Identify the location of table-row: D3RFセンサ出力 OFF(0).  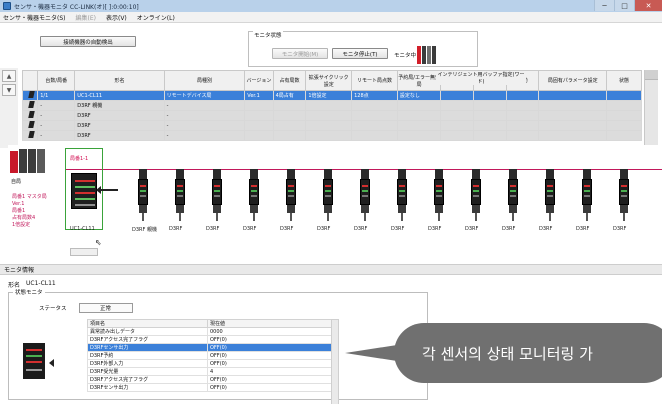
(209, 387).